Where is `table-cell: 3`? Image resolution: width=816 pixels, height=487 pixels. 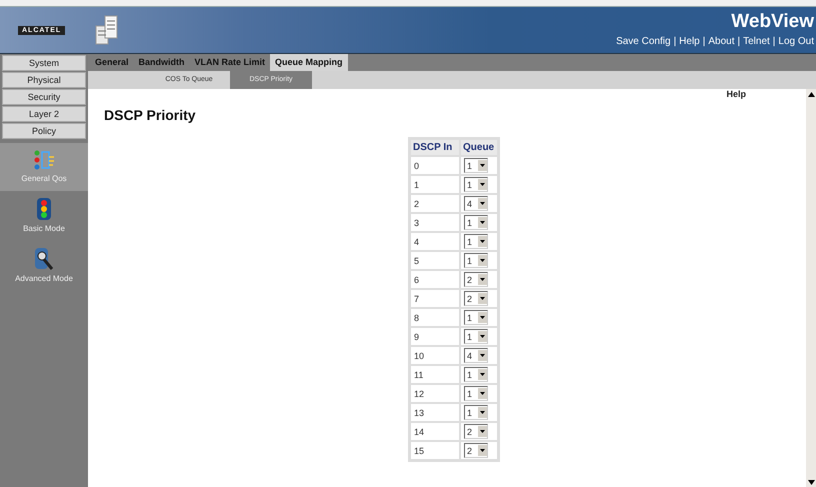 table-cell: 3 is located at coordinates (435, 222).